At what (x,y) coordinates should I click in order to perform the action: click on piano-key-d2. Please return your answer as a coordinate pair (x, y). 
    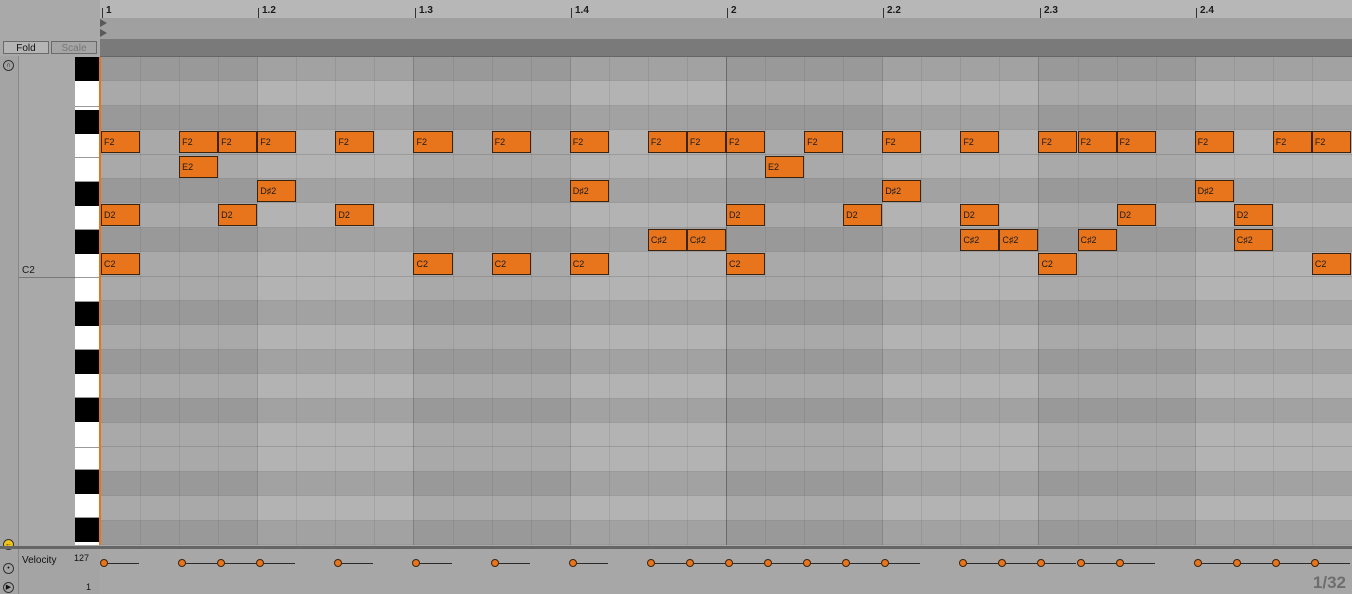
    Looking at the image, I should click on (88, 218).